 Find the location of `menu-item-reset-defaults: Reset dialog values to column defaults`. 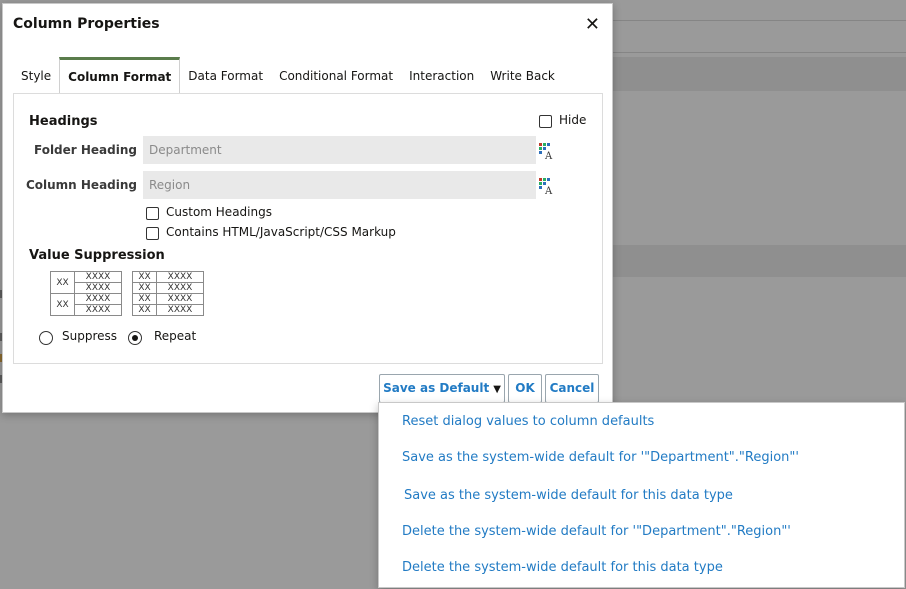

menu-item-reset-defaults: Reset dialog values to column defaults is located at coordinates (528, 421).